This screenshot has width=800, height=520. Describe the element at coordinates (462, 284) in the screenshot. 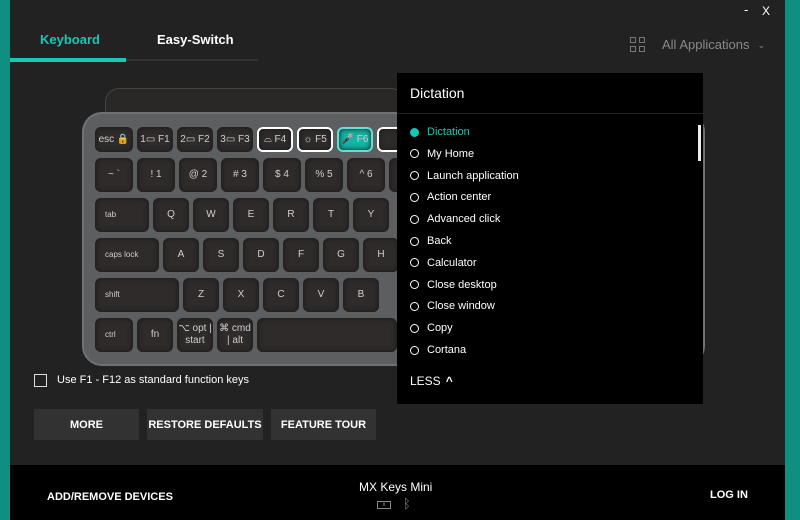

I see `option-label: Close desktop` at that location.